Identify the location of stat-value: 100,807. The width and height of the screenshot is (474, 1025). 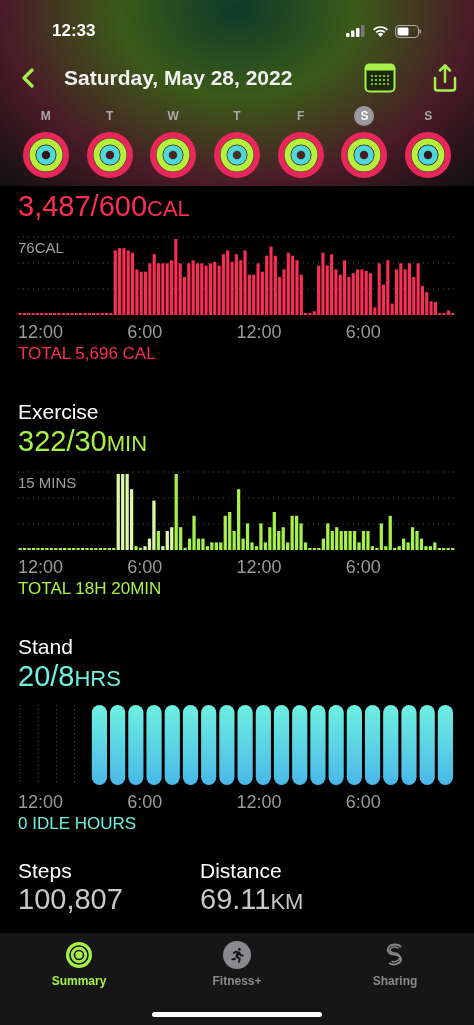
(71, 899).